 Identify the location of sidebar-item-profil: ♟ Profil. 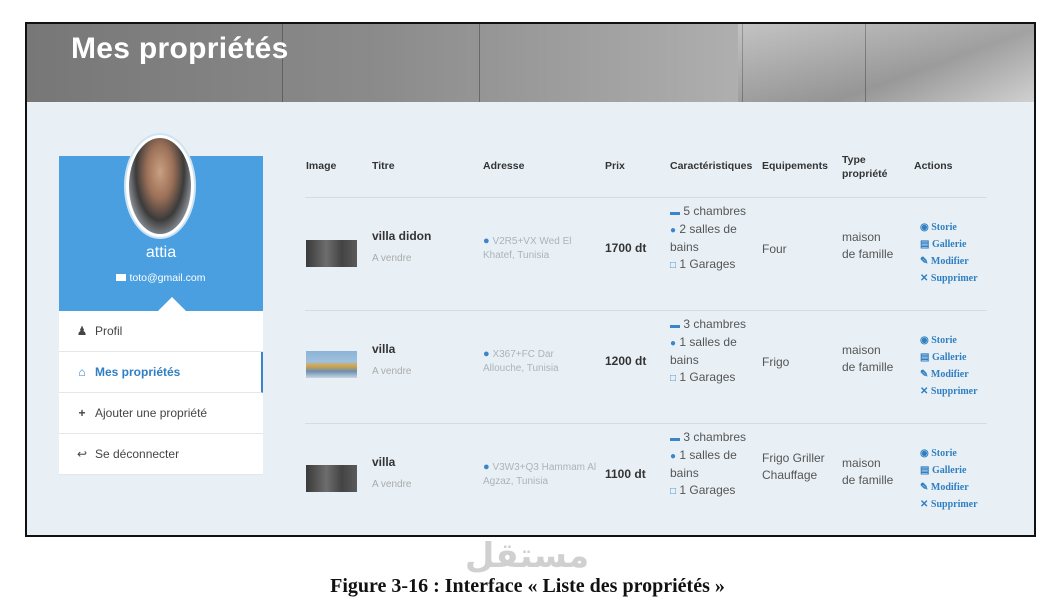
(161, 331).